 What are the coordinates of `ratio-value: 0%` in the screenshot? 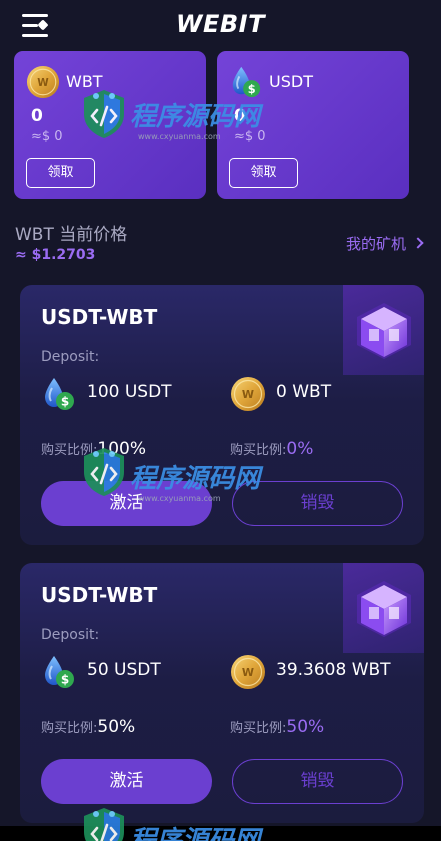 It's located at (300, 449).